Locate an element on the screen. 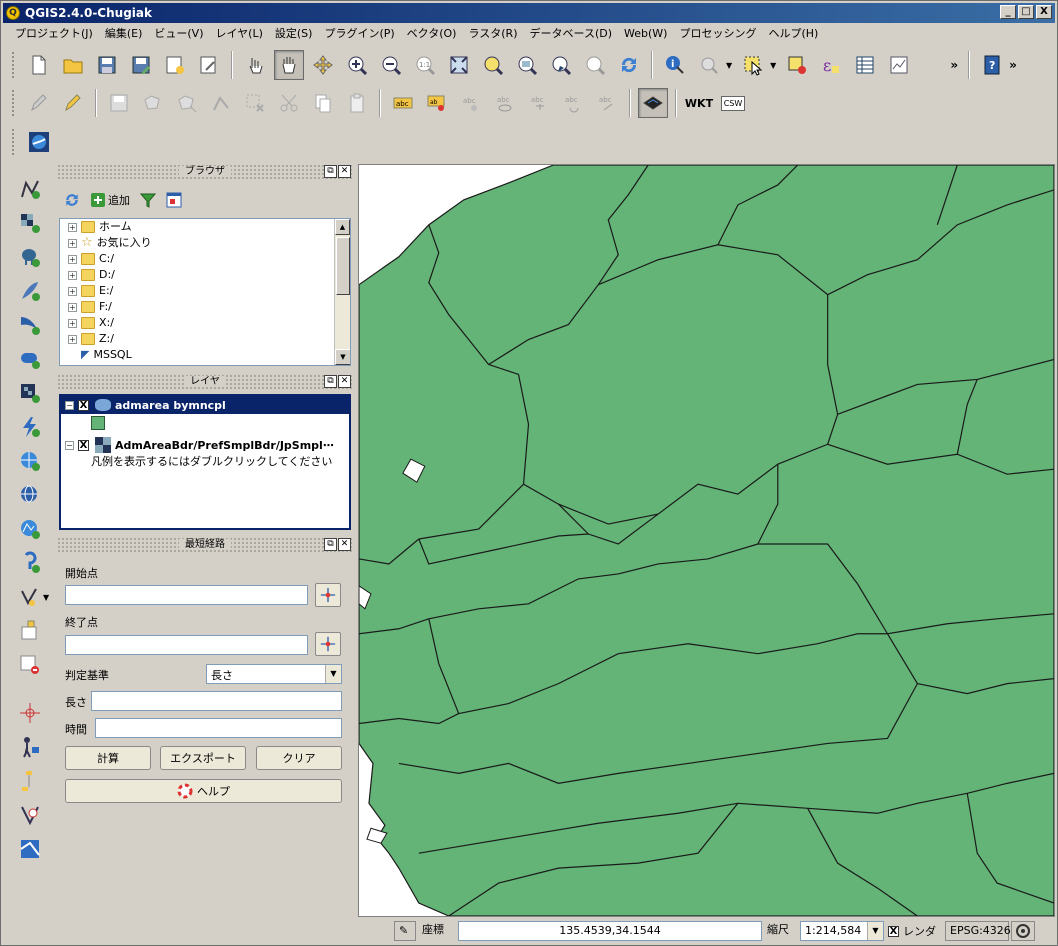  crs-status-button: EPSG:4326 is located at coordinates (978, 931).